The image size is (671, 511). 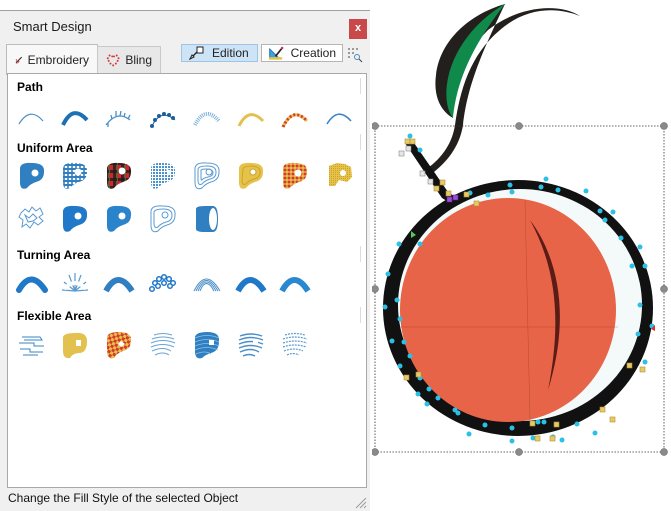 What do you see at coordinates (276, 53) in the screenshot?
I see `set-square-pencil-icon` at bounding box center [276, 53].